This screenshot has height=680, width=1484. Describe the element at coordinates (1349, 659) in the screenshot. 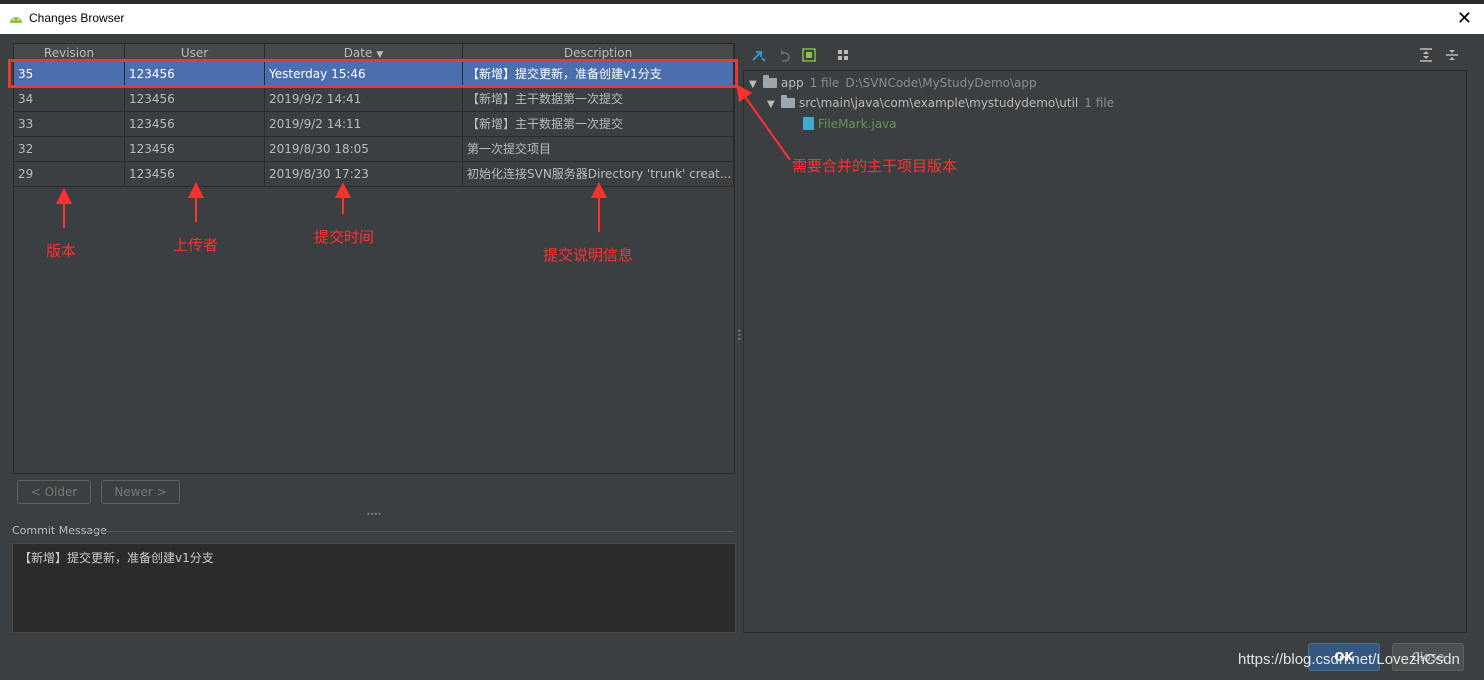

I see `watermark-text: https://blog.csdn.net/LovezhCsdn` at that location.